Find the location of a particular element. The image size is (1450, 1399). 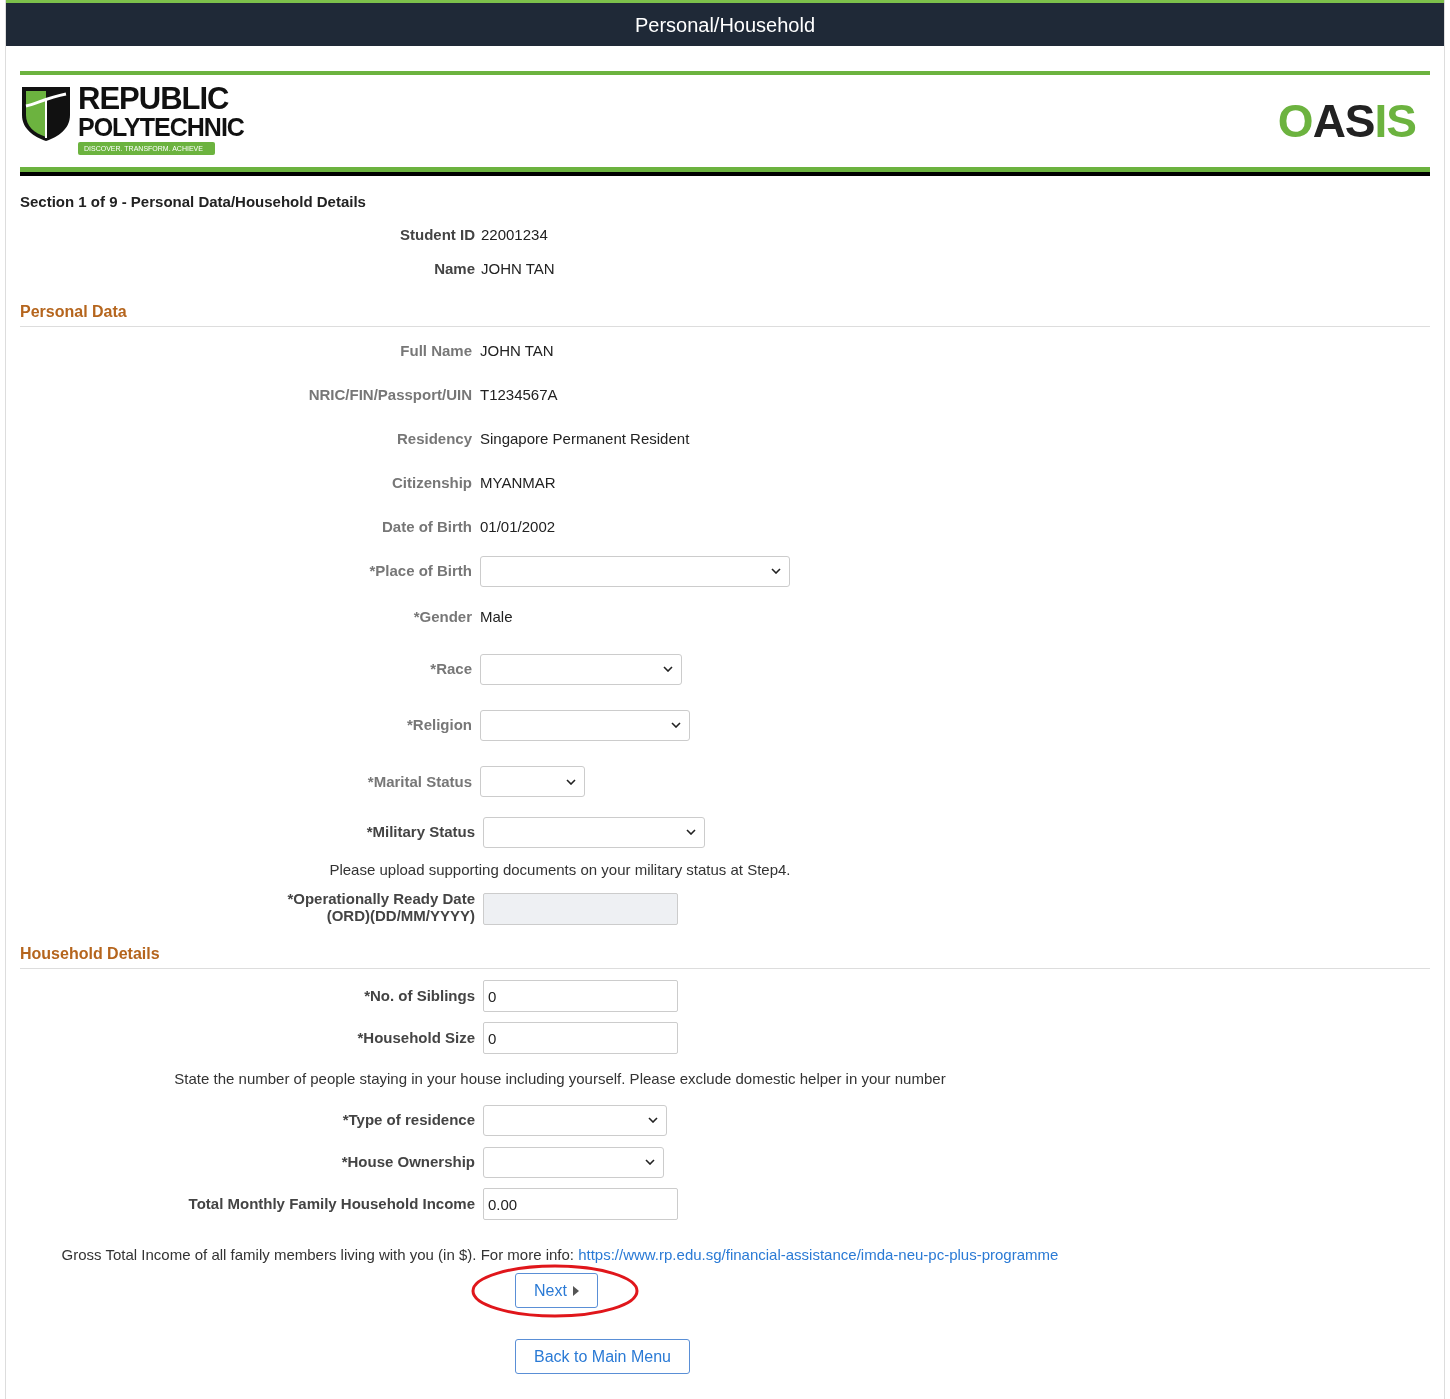

helper-text: State the number of people staying in your house including yourself. Please exclude domestic helper in your number is located at coordinates (560, 1078).